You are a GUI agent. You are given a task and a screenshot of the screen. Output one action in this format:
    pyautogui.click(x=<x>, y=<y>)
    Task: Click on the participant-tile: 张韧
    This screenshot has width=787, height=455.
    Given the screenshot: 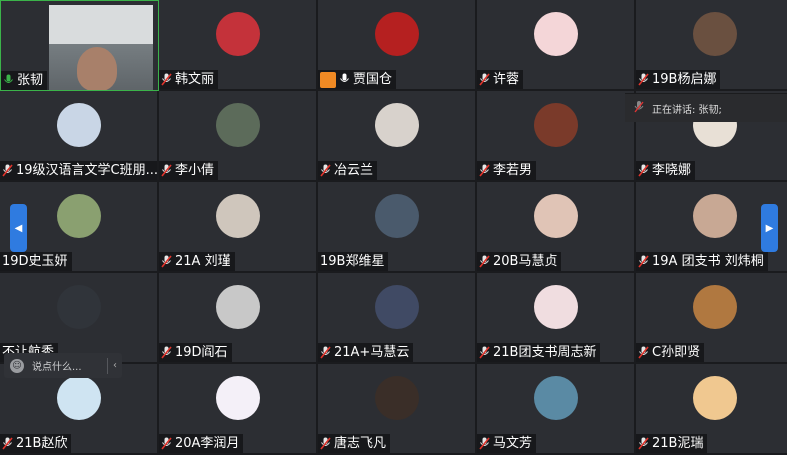 What is the action you would take?
    pyautogui.click(x=79, y=45)
    